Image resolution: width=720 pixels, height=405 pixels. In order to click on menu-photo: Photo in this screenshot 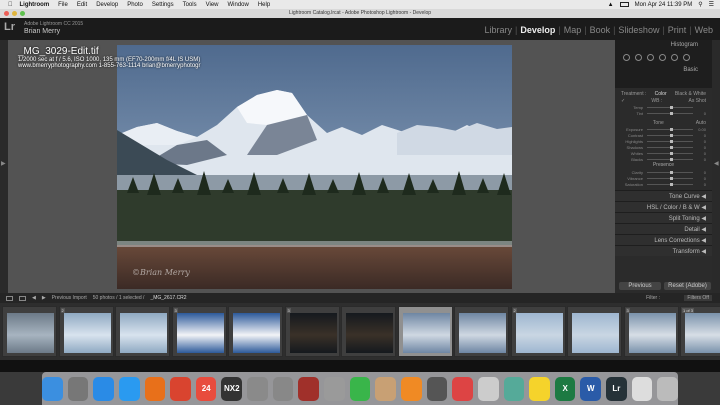, I will do `click(135, 5)`.